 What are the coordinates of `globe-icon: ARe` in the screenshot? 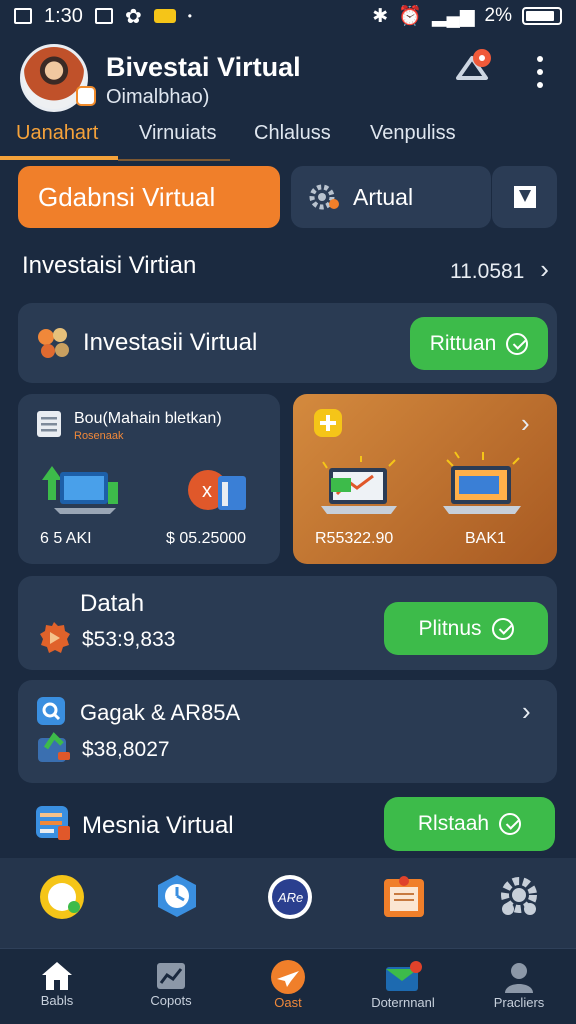 It's located at (290, 897).